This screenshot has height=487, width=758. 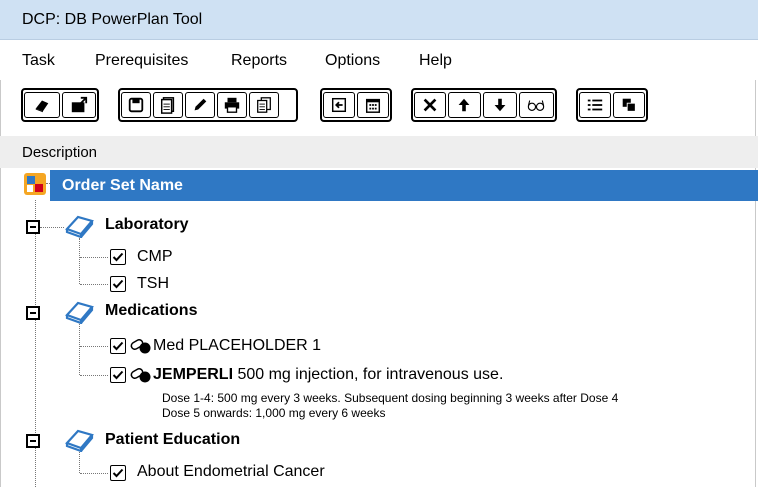 I want to click on description-header: Description, so click(x=379, y=152).